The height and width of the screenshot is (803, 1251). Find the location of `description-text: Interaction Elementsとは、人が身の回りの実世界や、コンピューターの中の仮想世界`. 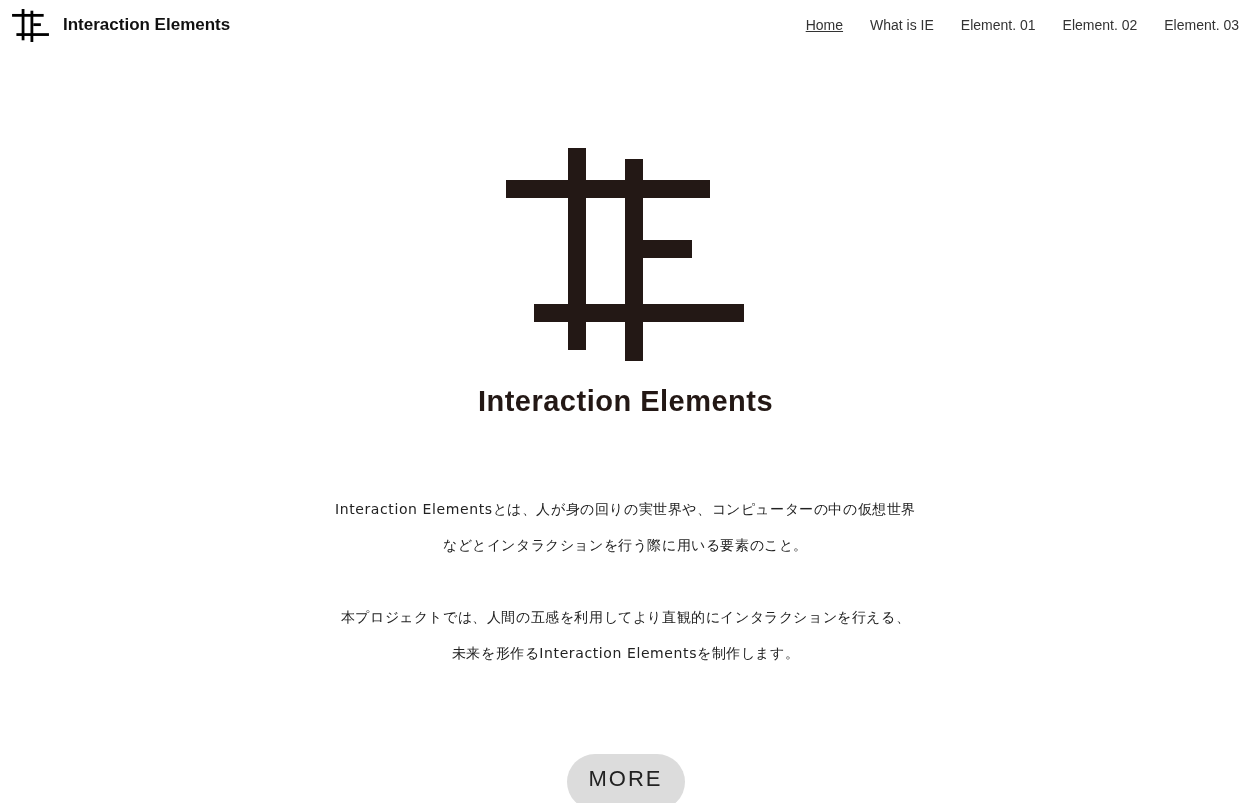

description-text: Interaction Elementsとは、人が身の回りの実世界や、コンピューターの中の仮想世界 is located at coordinates (625, 509).